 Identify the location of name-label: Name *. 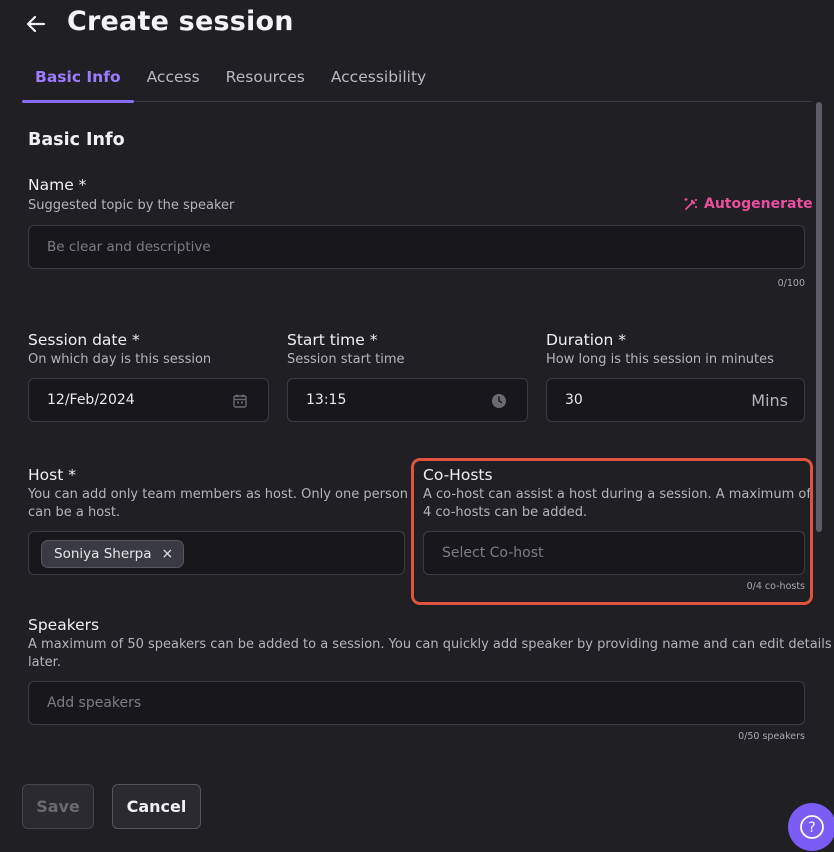
(57, 185).